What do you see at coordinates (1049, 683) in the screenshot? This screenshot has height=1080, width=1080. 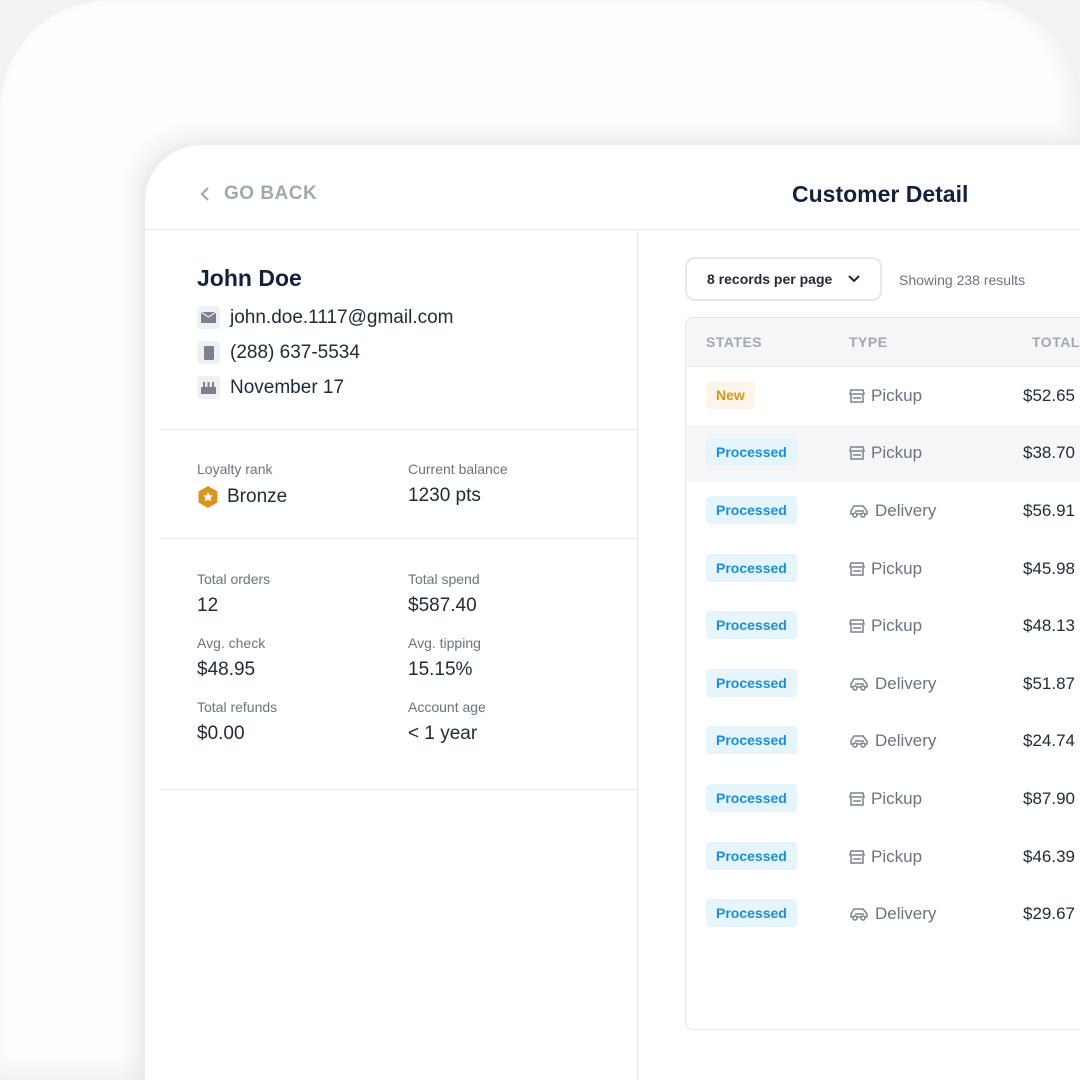 I see `order-total: $51.87` at bounding box center [1049, 683].